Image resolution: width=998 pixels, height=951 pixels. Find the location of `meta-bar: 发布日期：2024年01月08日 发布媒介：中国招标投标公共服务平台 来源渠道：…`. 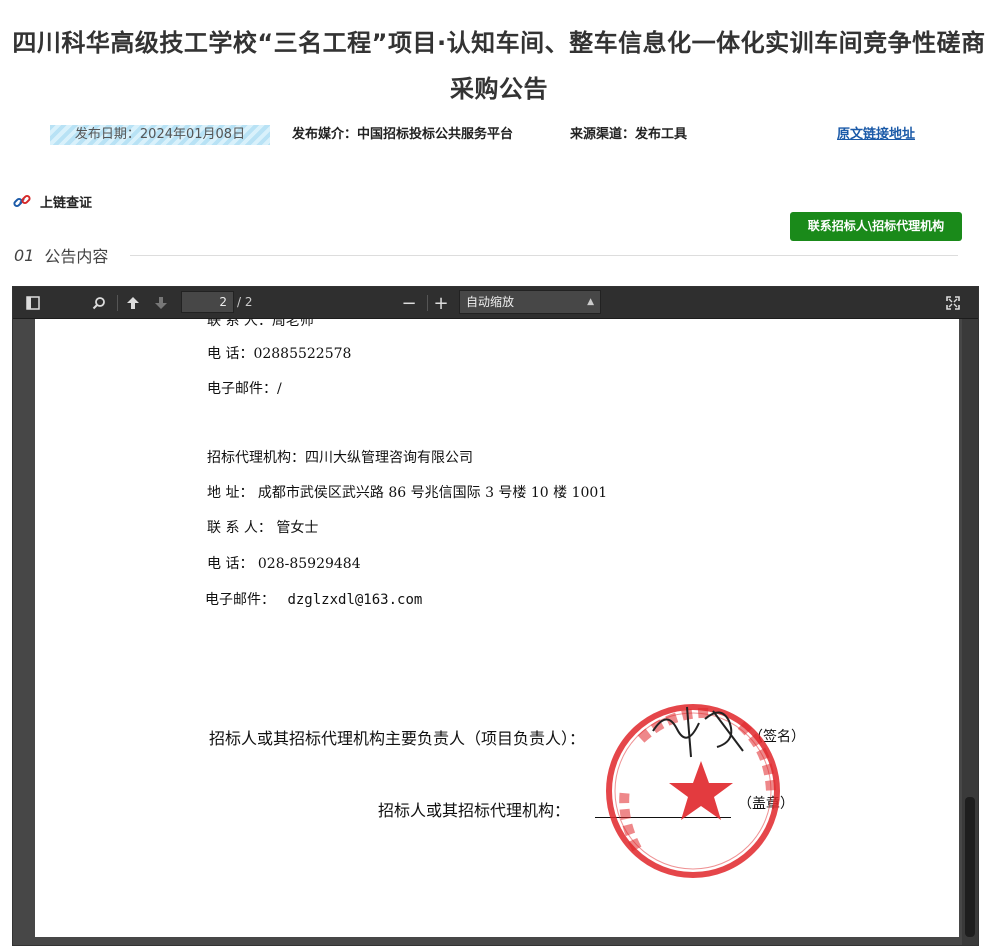

meta-bar: 发布日期：2024年01月08日 发布媒介：中国招标投标公共服务平台 来源渠道：… is located at coordinates (499, 135).